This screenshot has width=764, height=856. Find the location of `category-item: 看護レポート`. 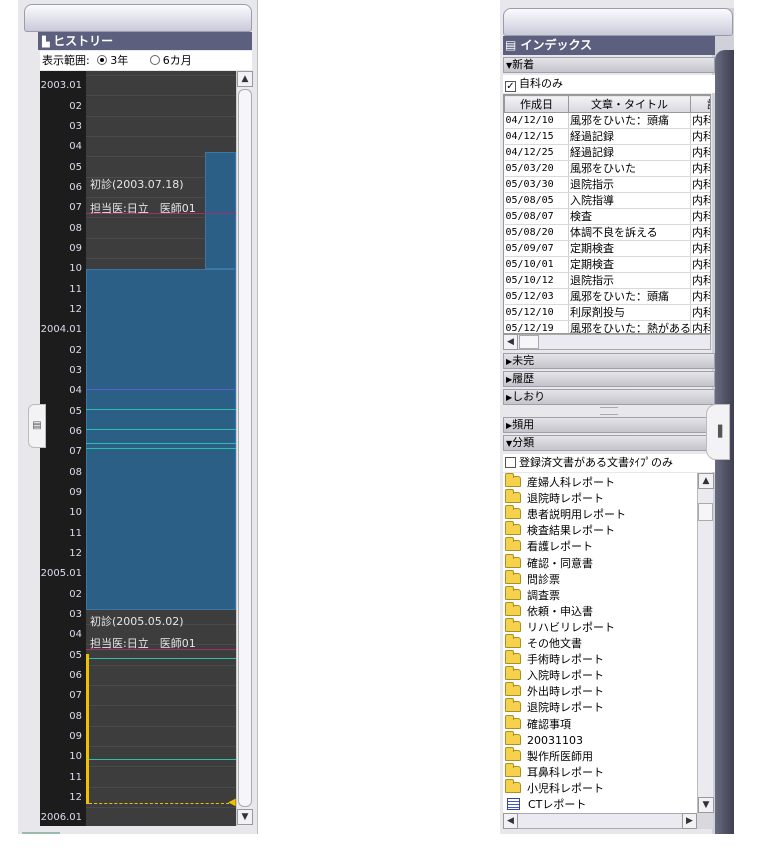

category-item: 看護レポート is located at coordinates (549, 546).